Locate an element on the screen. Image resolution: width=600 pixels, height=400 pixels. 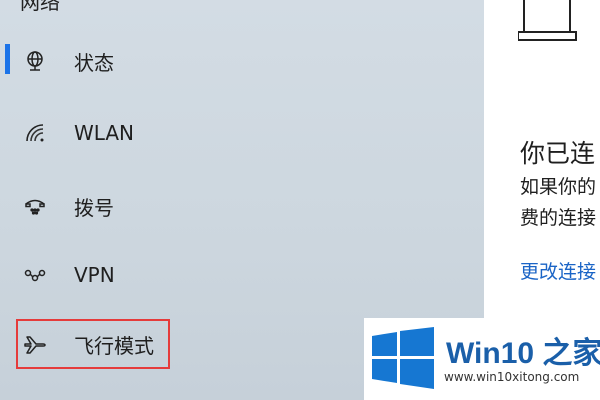
highlight-box is located at coordinates (93, 344).